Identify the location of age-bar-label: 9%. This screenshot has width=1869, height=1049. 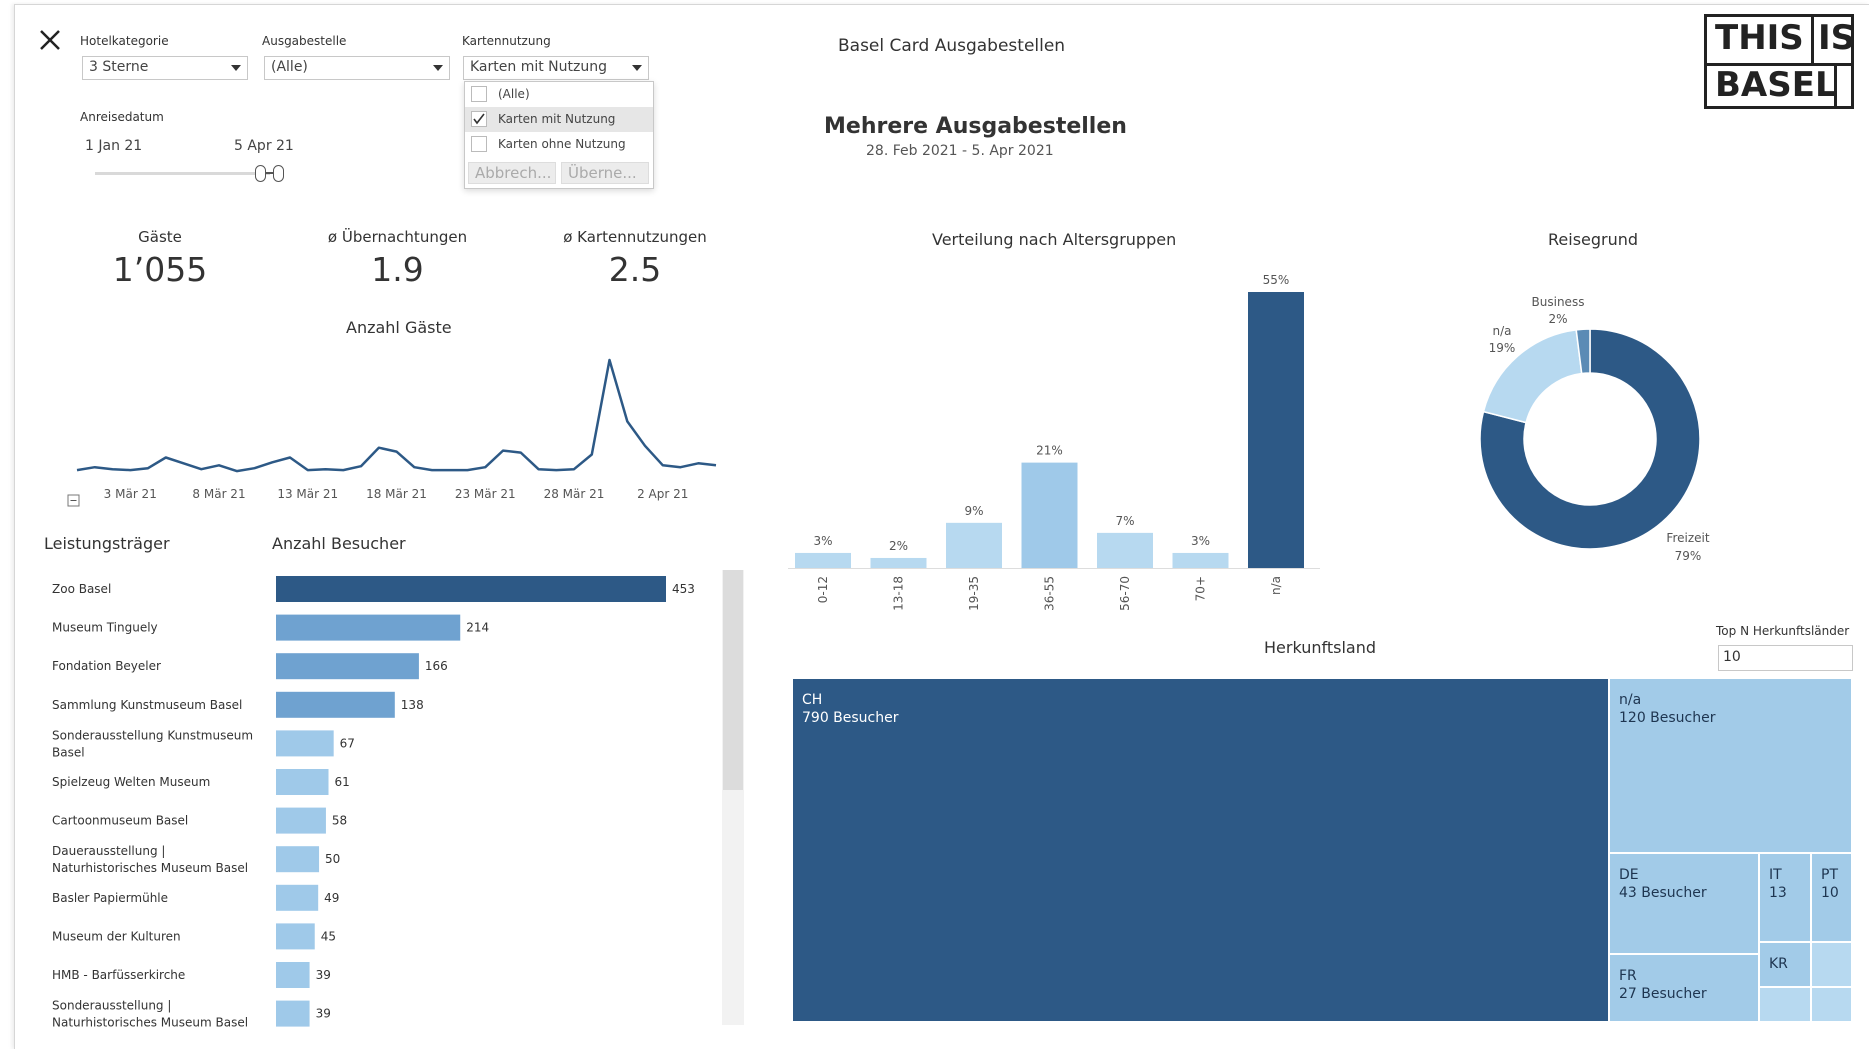
(973, 511).